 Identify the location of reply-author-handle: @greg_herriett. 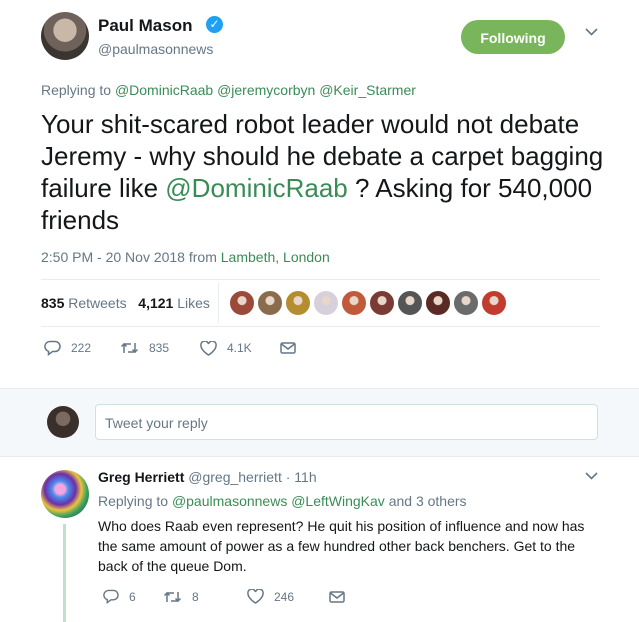
(235, 477).